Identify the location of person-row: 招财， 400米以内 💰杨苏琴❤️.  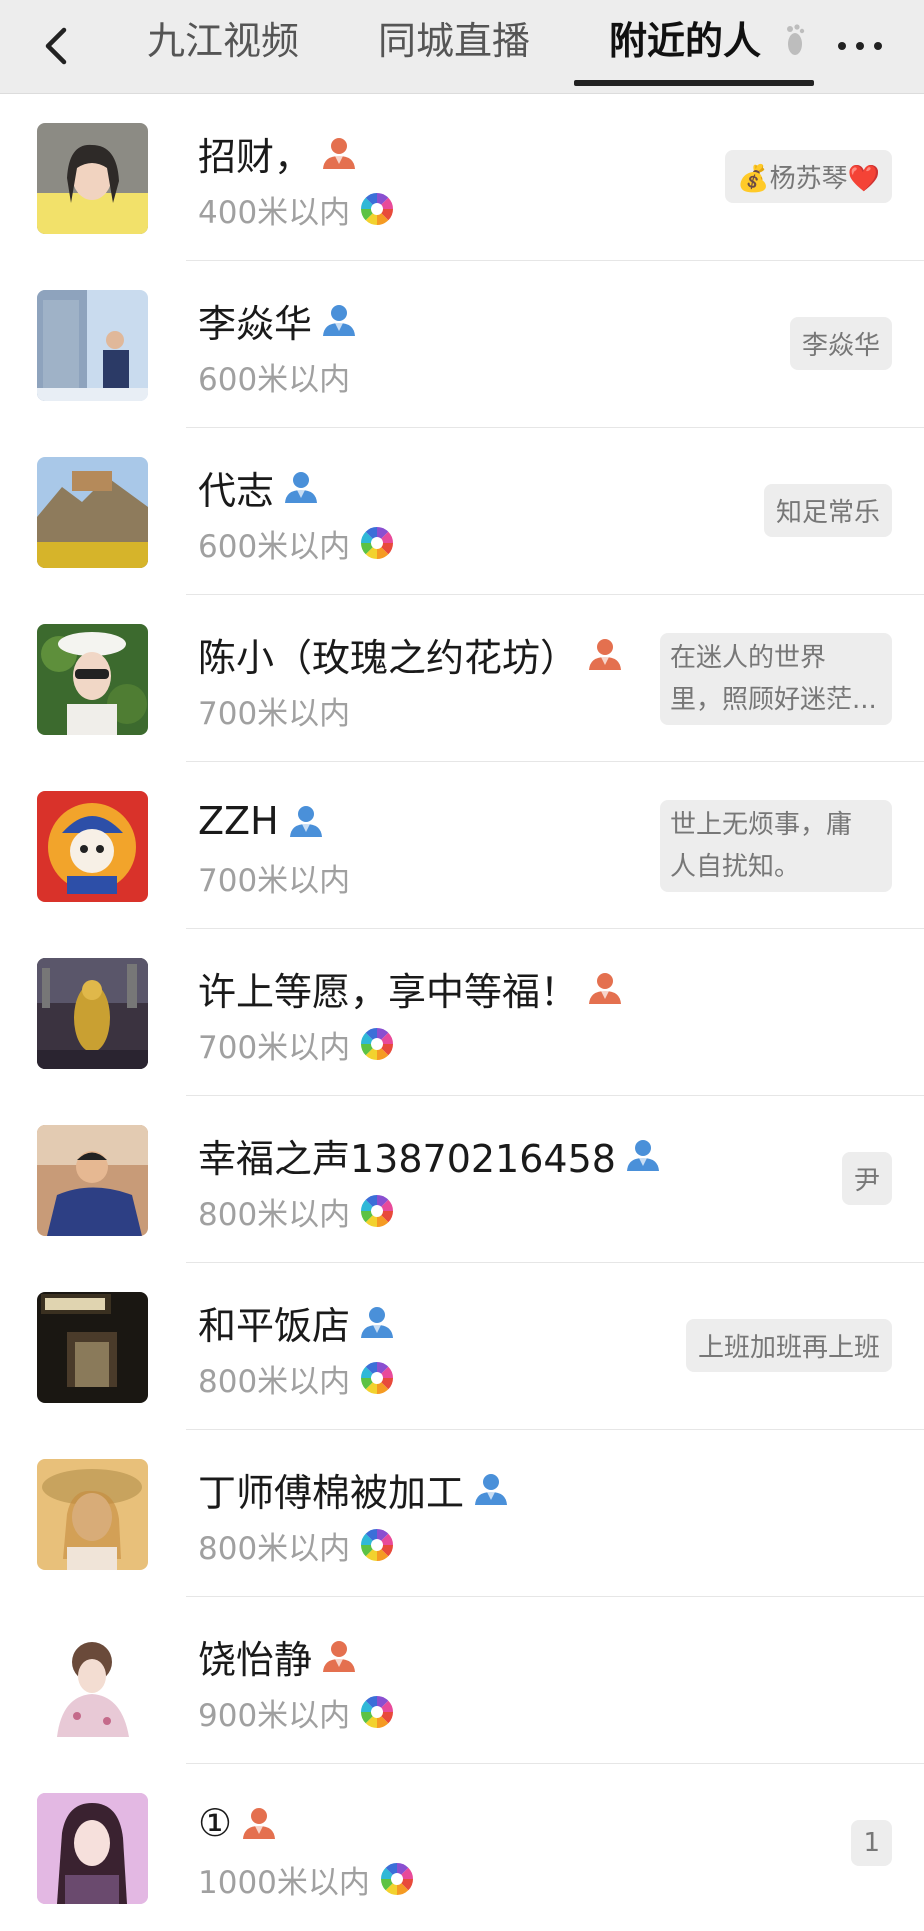
(462, 177).